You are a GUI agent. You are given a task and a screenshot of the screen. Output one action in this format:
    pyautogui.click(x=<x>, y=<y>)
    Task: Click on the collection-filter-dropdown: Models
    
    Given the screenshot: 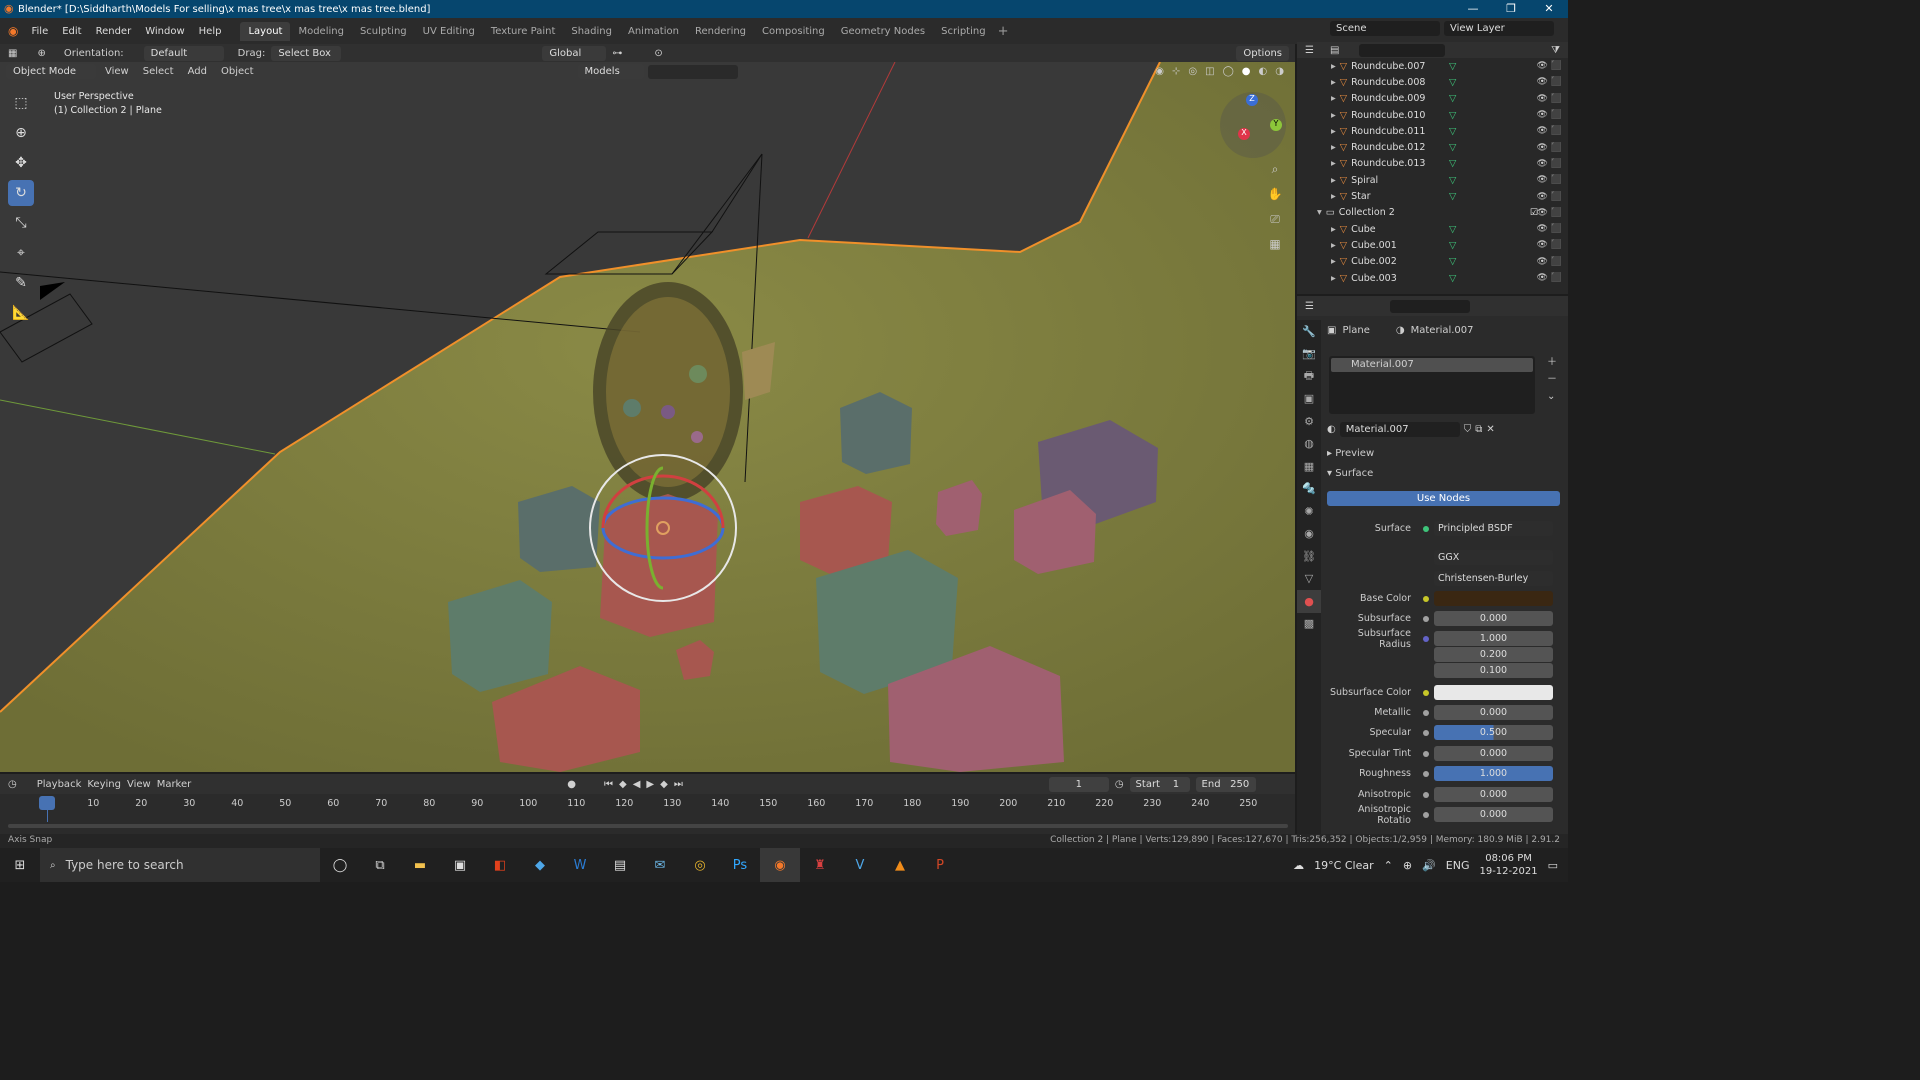 What is the action you would take?
    pyautogui.click(x=610, y=71)
    